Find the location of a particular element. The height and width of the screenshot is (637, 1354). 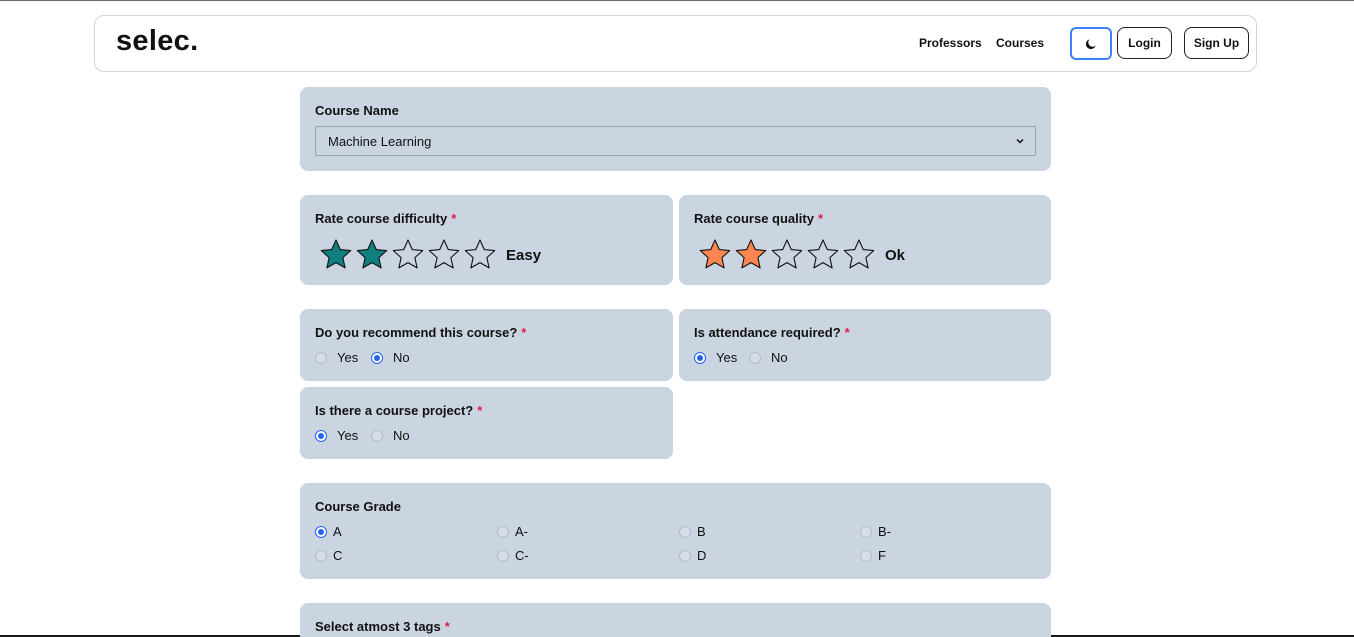

radio-label: F is located at coordinates (882, 555).